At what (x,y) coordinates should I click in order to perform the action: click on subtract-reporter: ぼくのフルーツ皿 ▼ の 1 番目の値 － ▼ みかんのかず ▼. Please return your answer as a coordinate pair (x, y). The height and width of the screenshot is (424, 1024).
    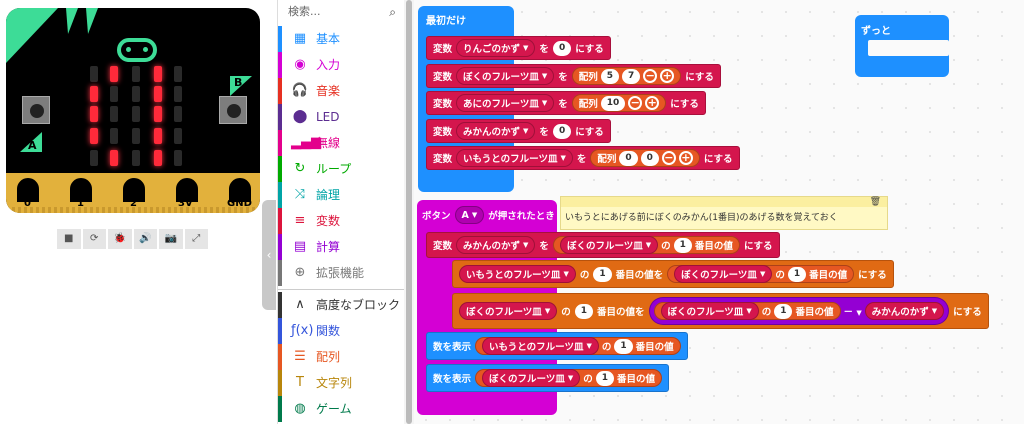
    Looking at the image, I should click on (799, 311).